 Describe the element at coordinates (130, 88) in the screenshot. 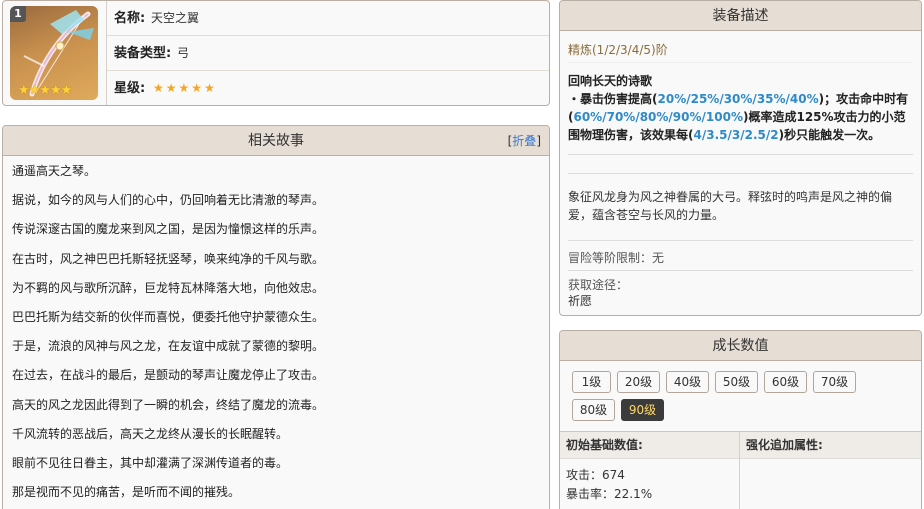

I see `stars-label: 星级:` at that location.